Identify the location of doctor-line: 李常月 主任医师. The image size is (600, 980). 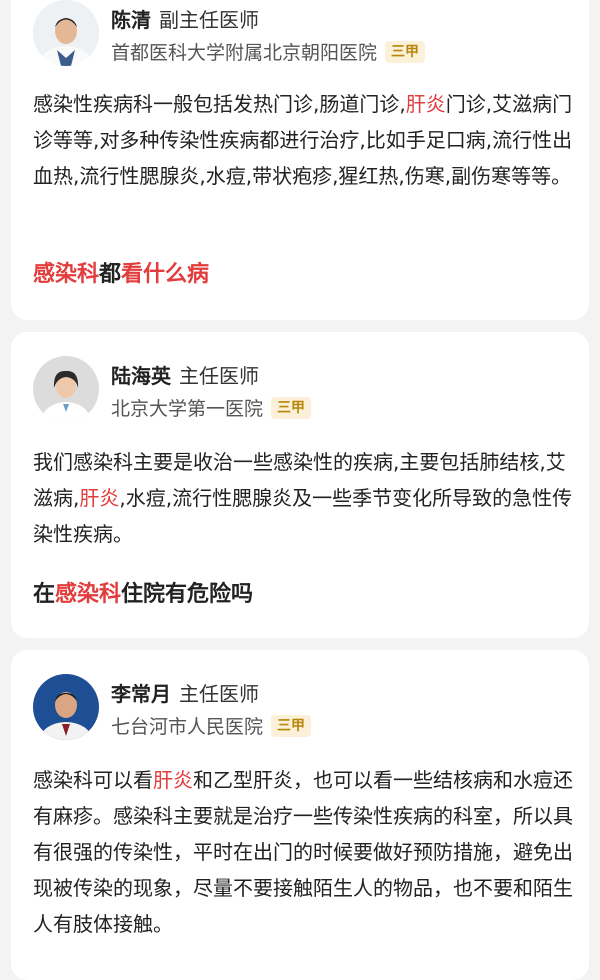
(185, 692).